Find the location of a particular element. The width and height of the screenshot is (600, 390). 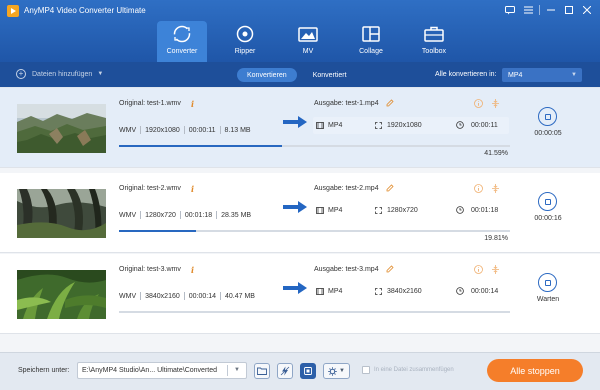

disc-icon is located at coordinates (245, 34).